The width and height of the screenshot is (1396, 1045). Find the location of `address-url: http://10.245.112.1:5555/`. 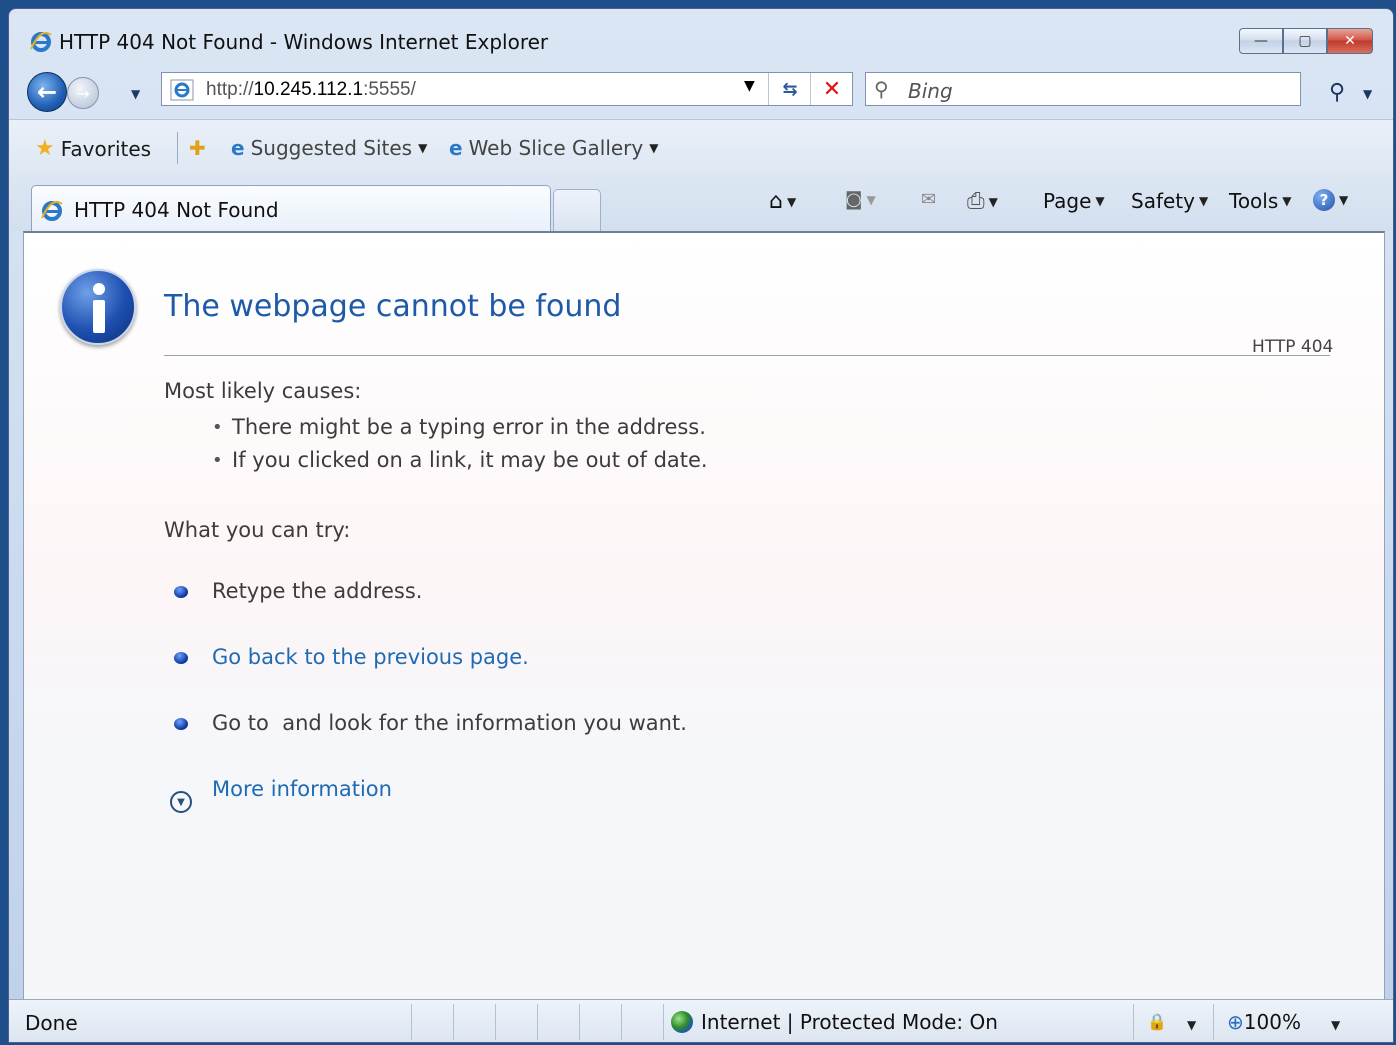

address-url: http://10.245.112.1:5555/ is located at coordinates (311, 90).